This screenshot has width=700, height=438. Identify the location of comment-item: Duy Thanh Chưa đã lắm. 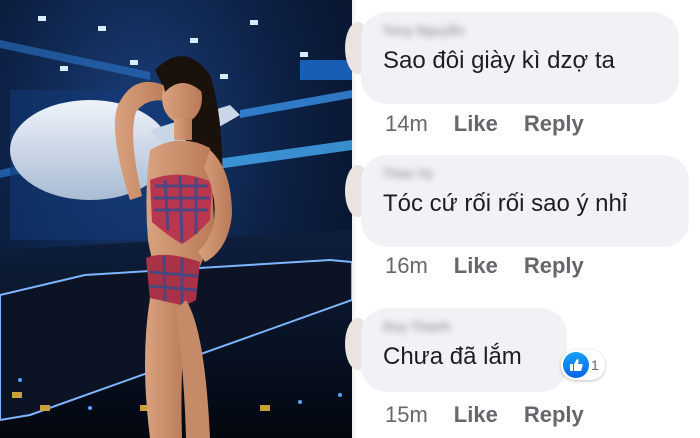
(456, 350).